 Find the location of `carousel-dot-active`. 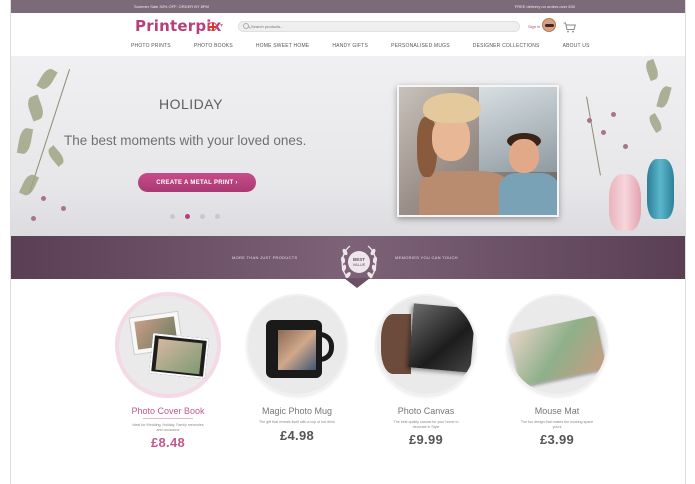

carousel-dot-active is located at coordinates (187, 216).